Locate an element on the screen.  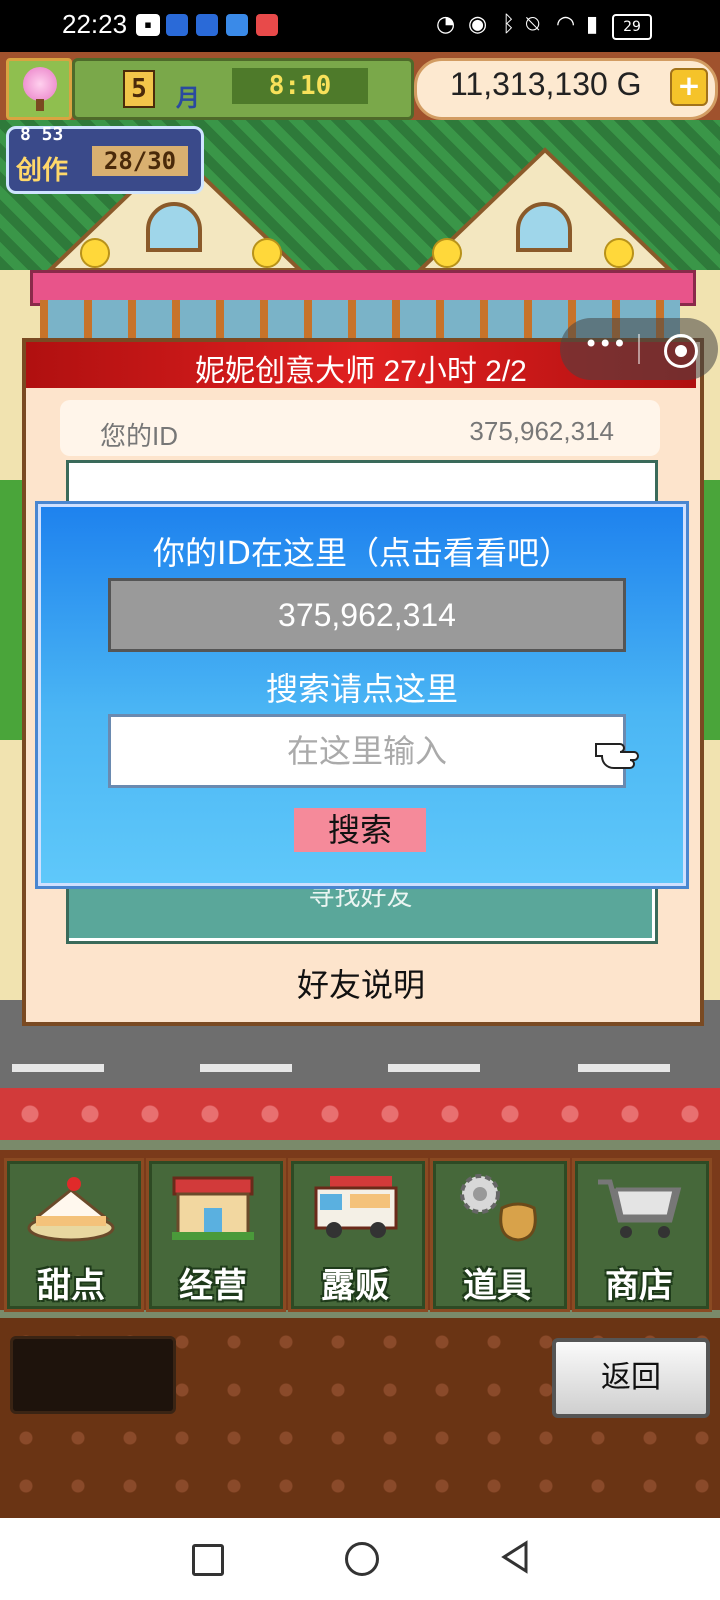
status-time: 22:23 is located at coordinates (95, 24).